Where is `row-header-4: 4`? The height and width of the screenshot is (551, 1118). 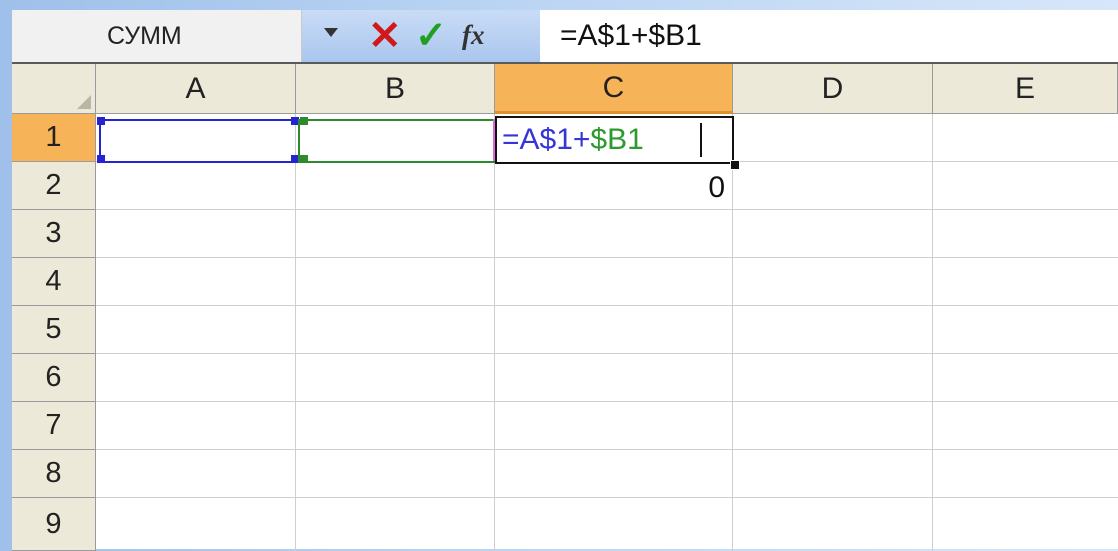 row-header-4: 4 is located at coordinates (54, 282).